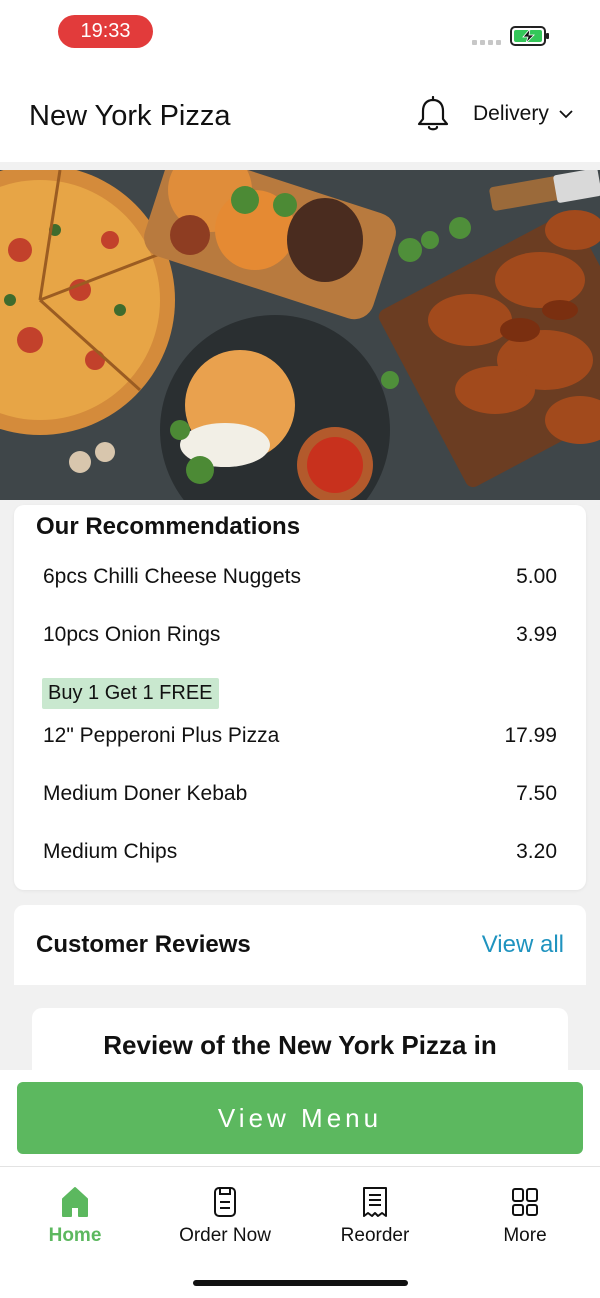 This screenshot has width=600, height=1298. What do you see at coordinates (300, 32) in the screenshot?
I see `status-bar: 19:33` at bounding box center [300, 32].